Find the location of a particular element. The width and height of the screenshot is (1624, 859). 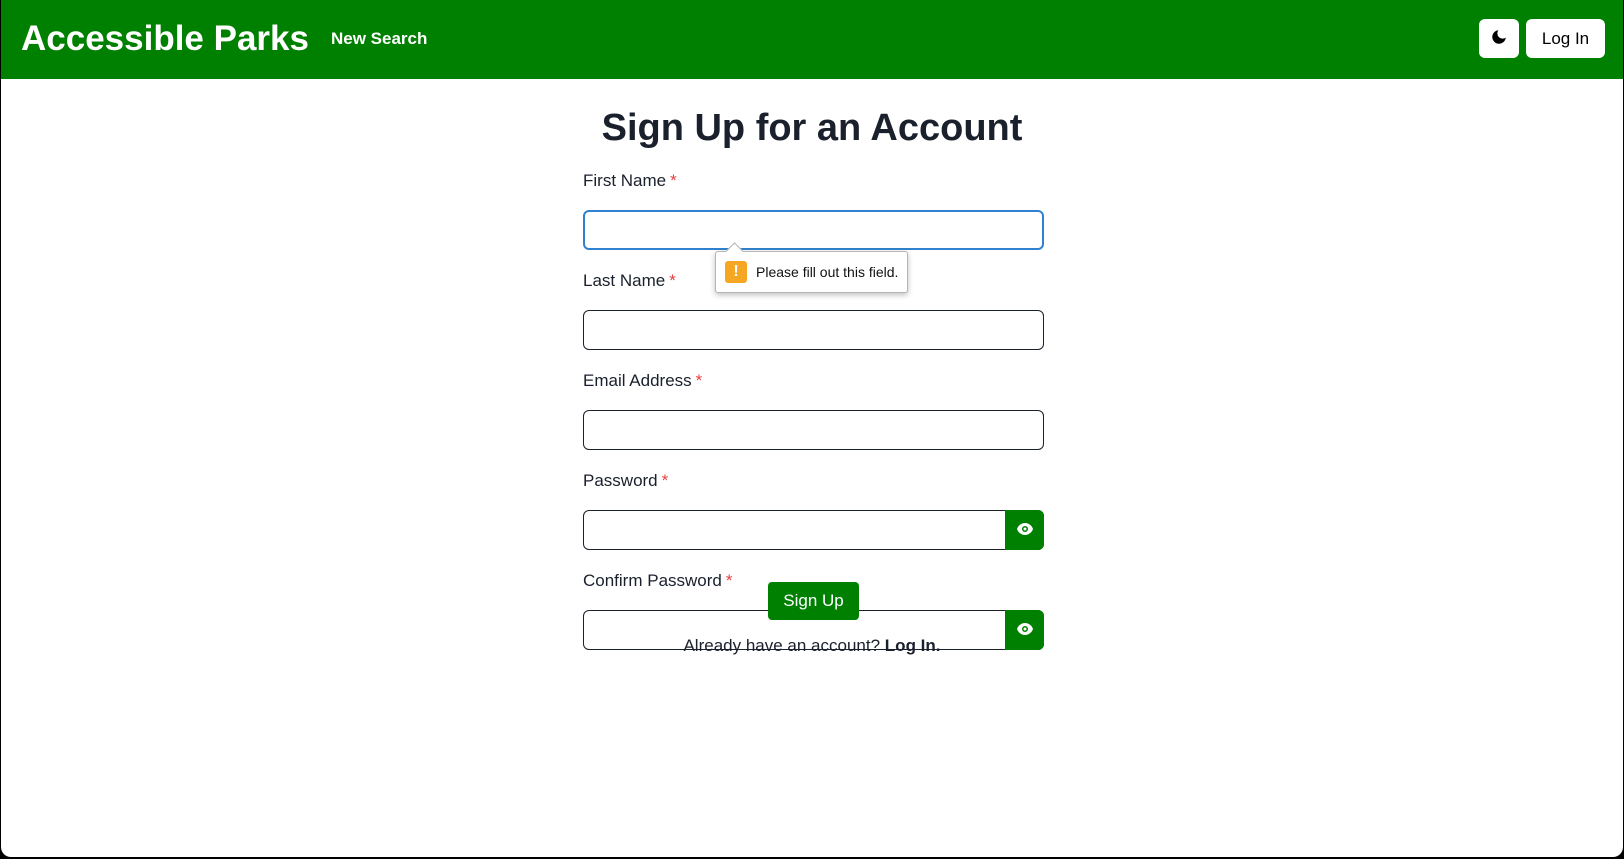

password-input is located at coordinates (813, 530).